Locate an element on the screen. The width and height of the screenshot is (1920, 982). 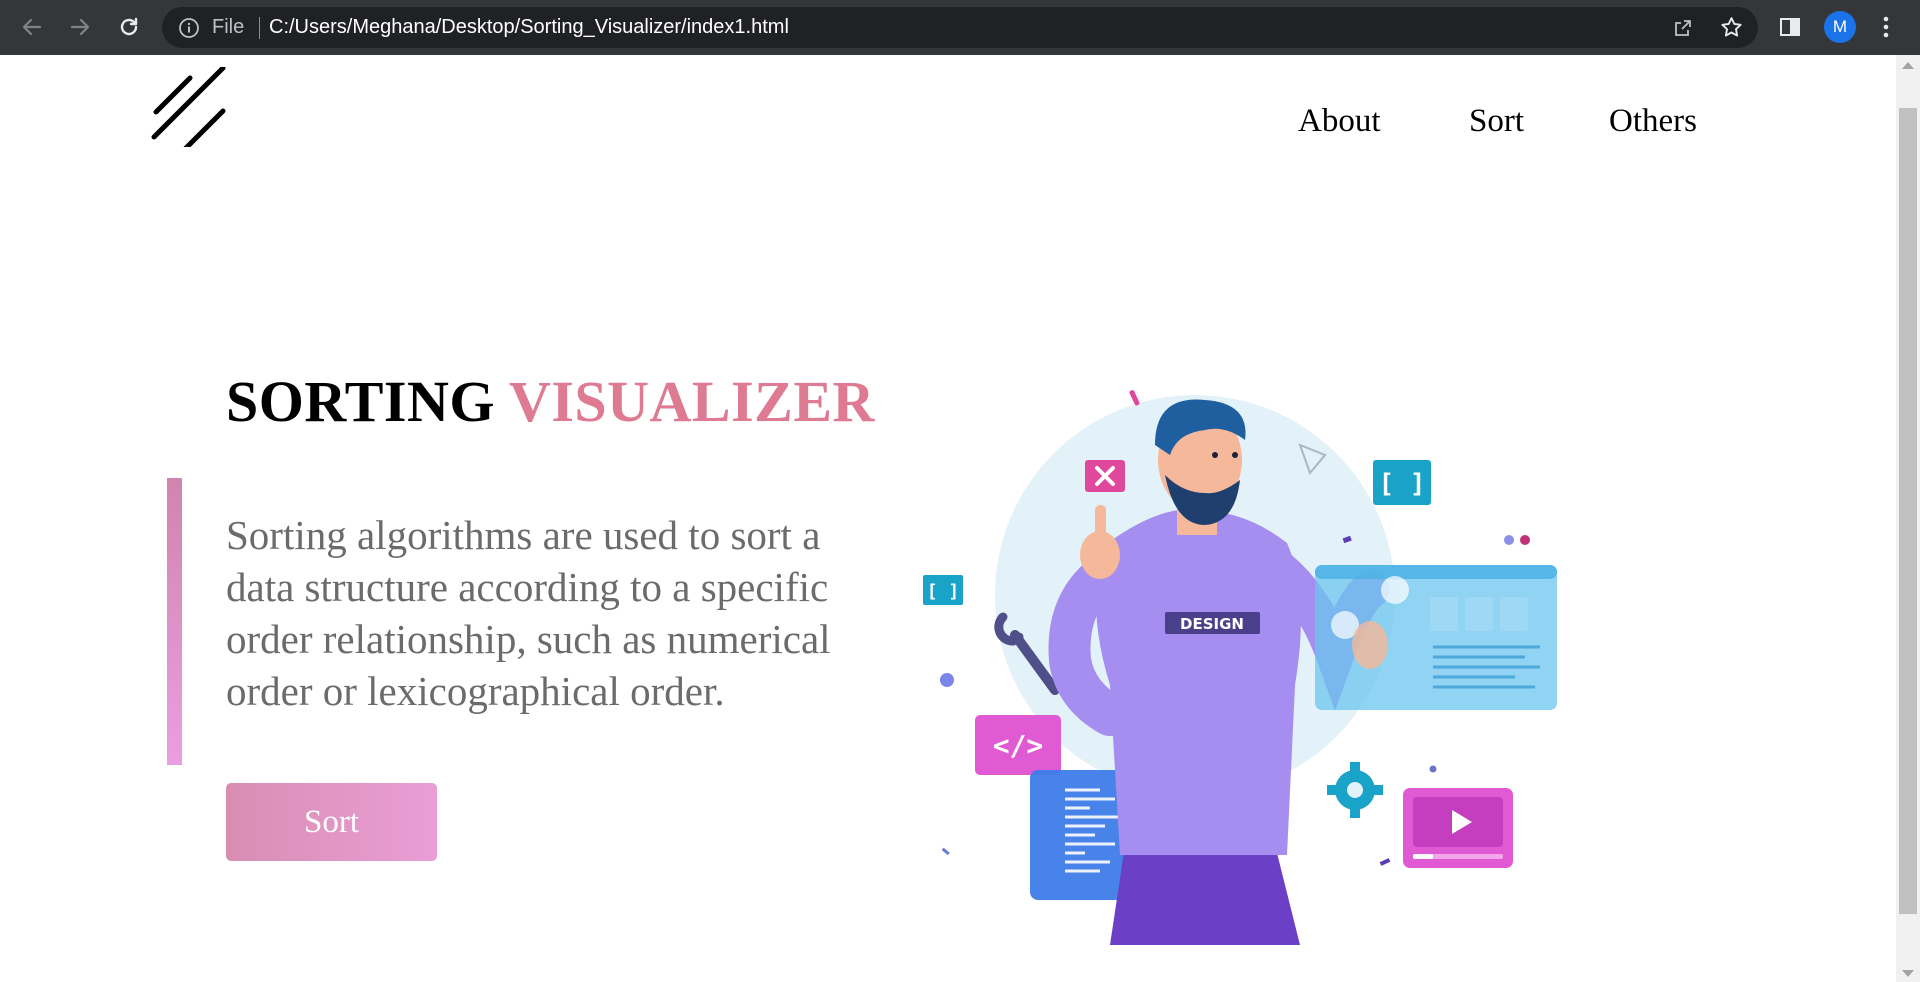
scroll-up-arrow is located at coordinates (1908, 65).